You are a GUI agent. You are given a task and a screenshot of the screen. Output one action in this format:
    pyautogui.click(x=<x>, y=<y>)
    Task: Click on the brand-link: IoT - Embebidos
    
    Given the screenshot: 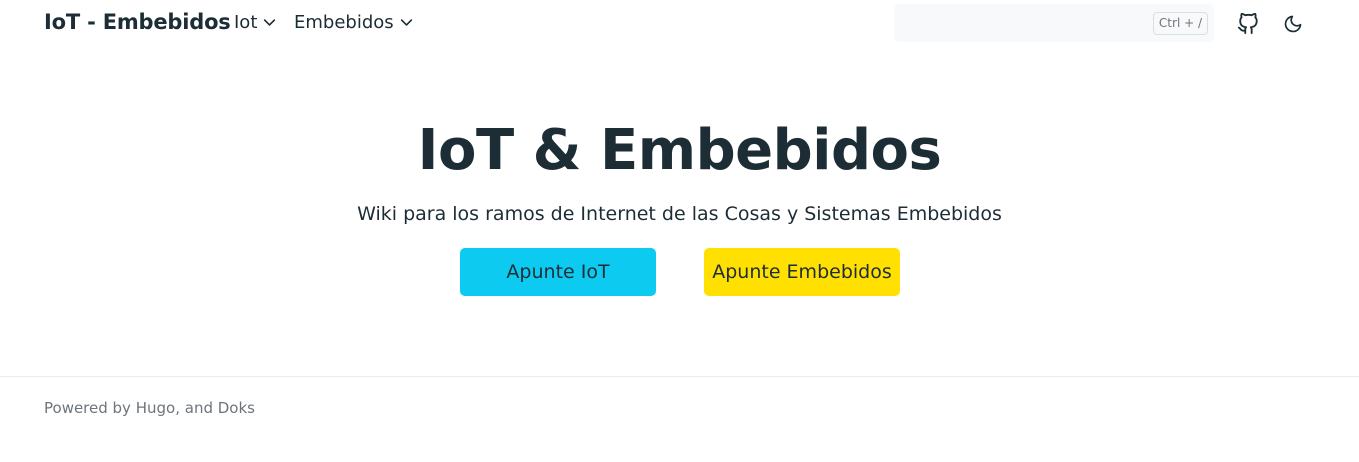 What is the action you would take?
    pyautogui.click(x=137, y=22)
    